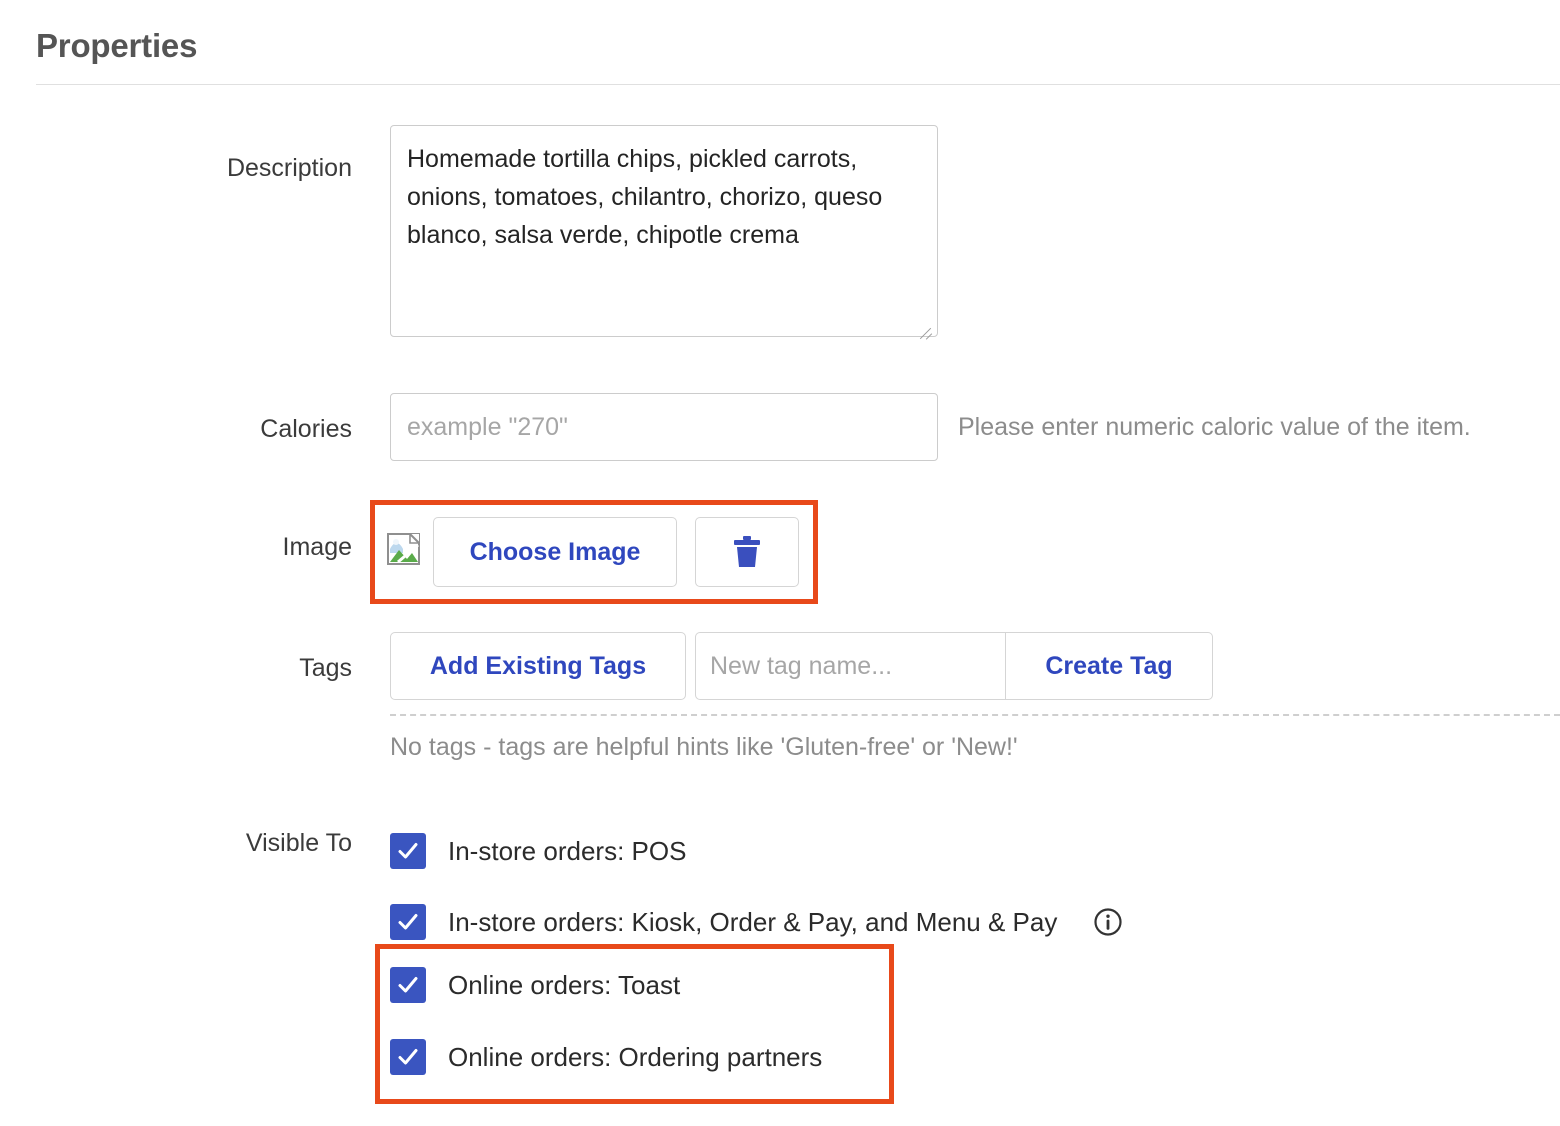 The width and height of the screenshot is (1560, 1126). What do you see at coordinates (306, 429) in the screenshot?
I see `calories-label: Calories` at bounding box center [306, 429].